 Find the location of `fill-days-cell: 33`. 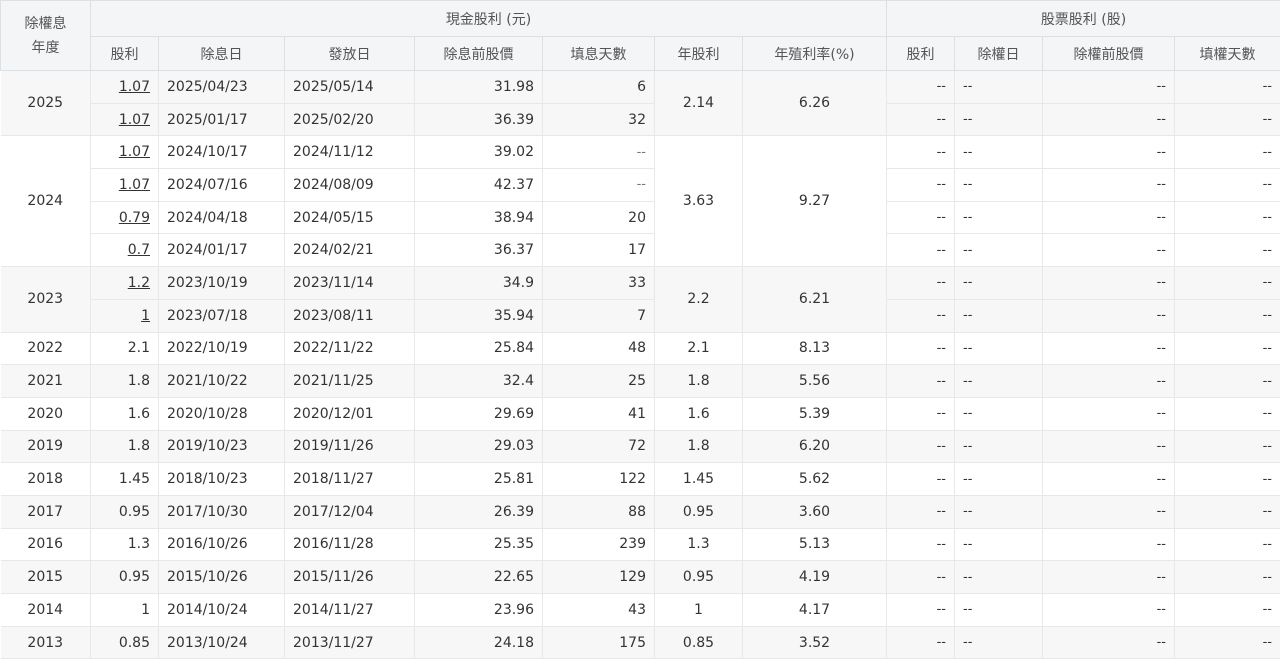

fill-days-cell: 33 is located at coordinates (598, 283).